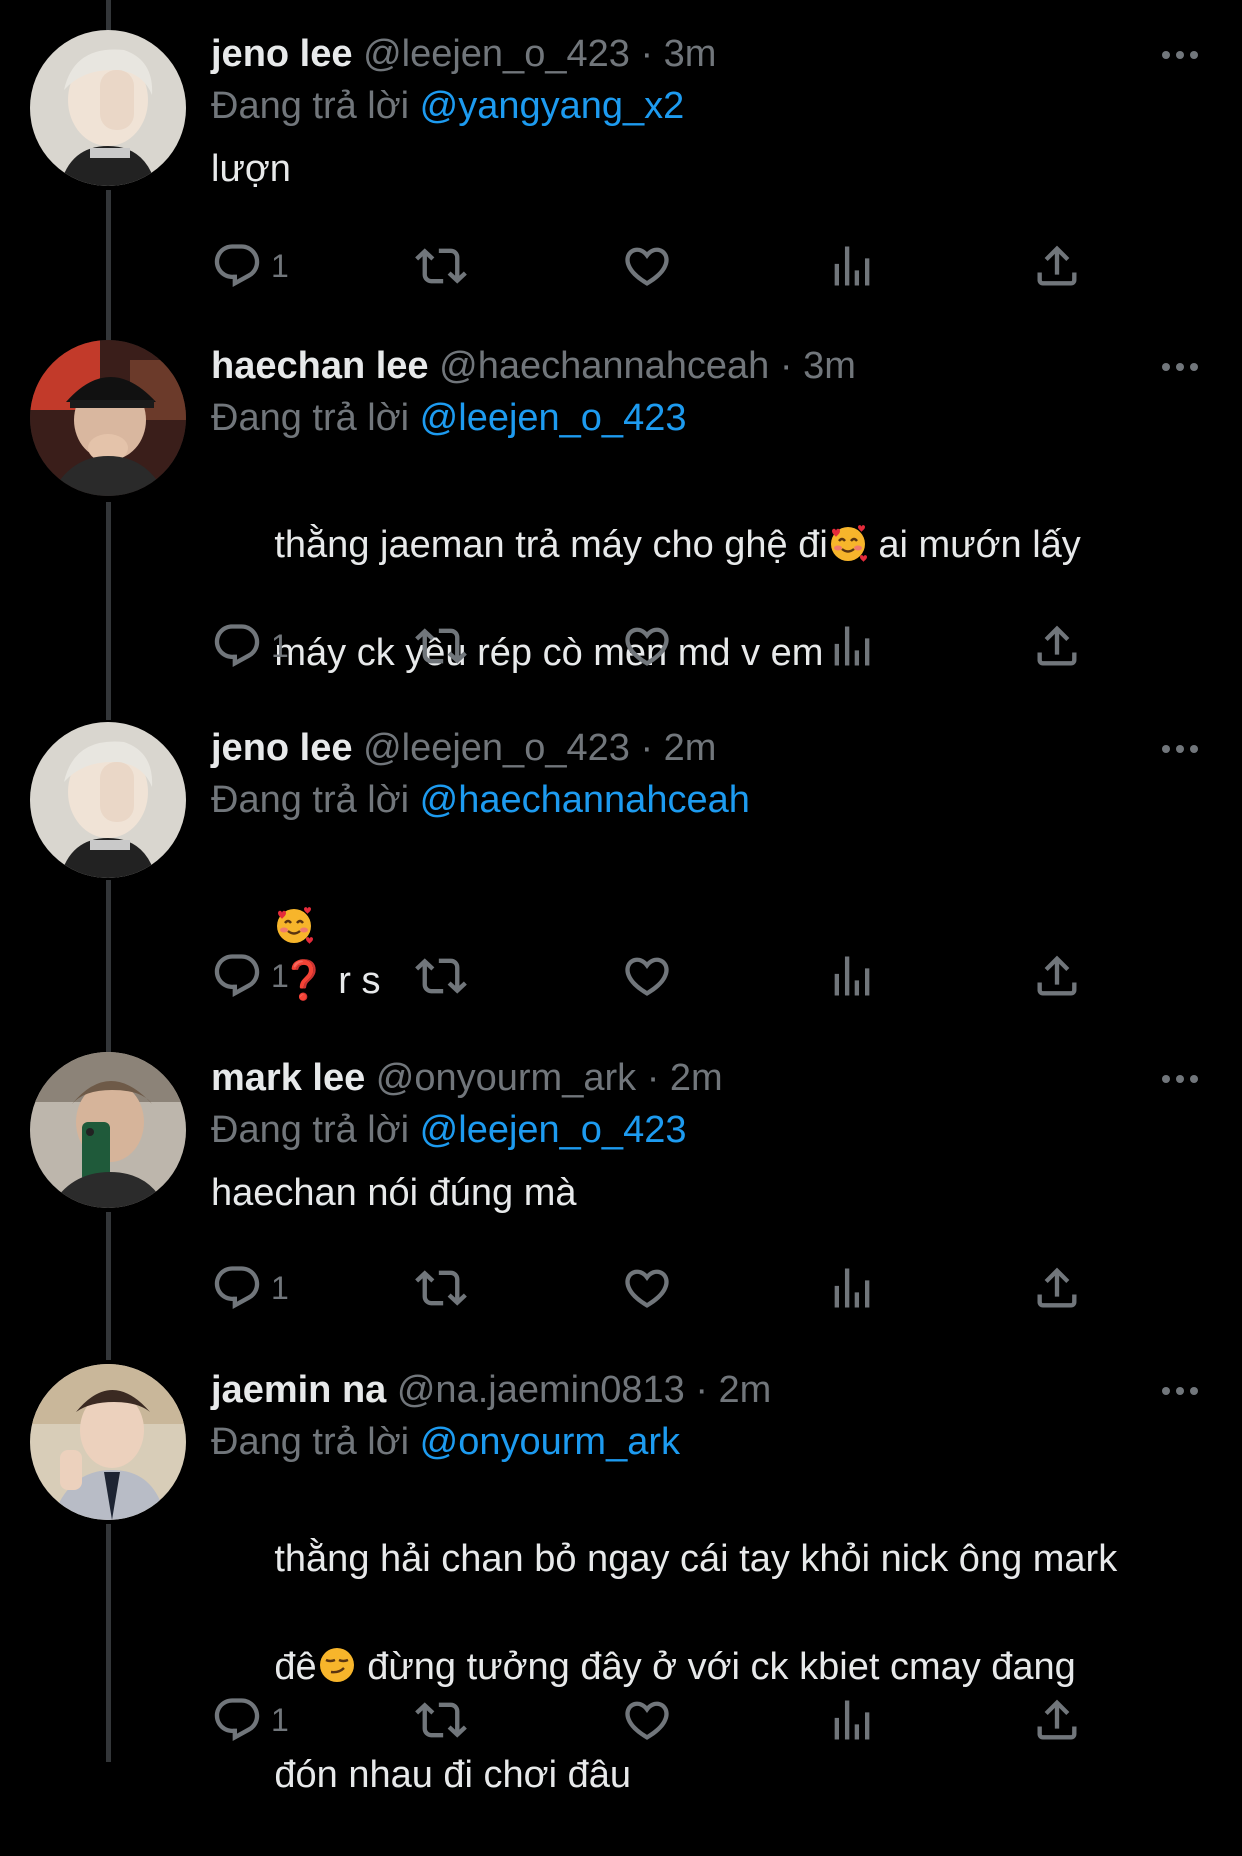 This screenshot has height=1856, width=1242. Describe the element at coordinates (585, 800) in the screenshot. I see `mention-link: @haechannahceah` at that location.